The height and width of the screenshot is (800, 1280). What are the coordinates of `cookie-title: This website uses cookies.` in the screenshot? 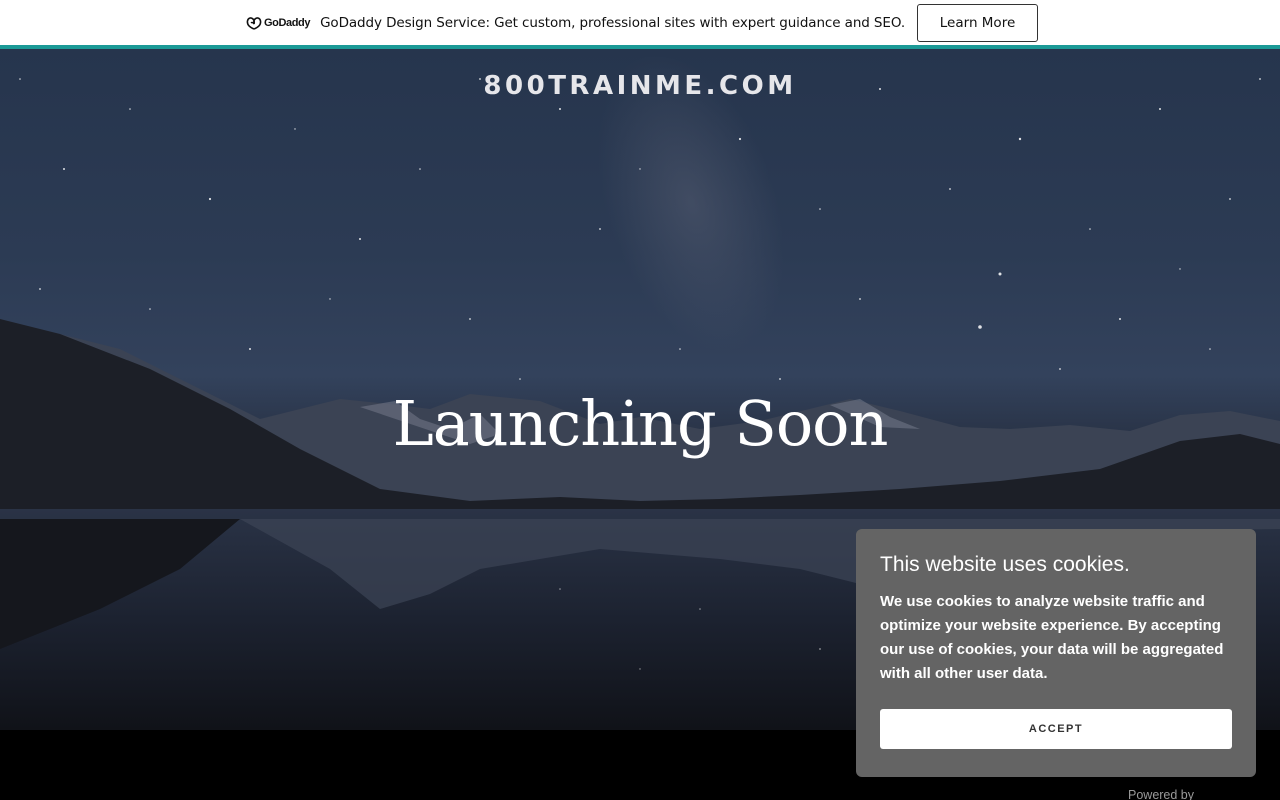 It's located at (1005, 564).